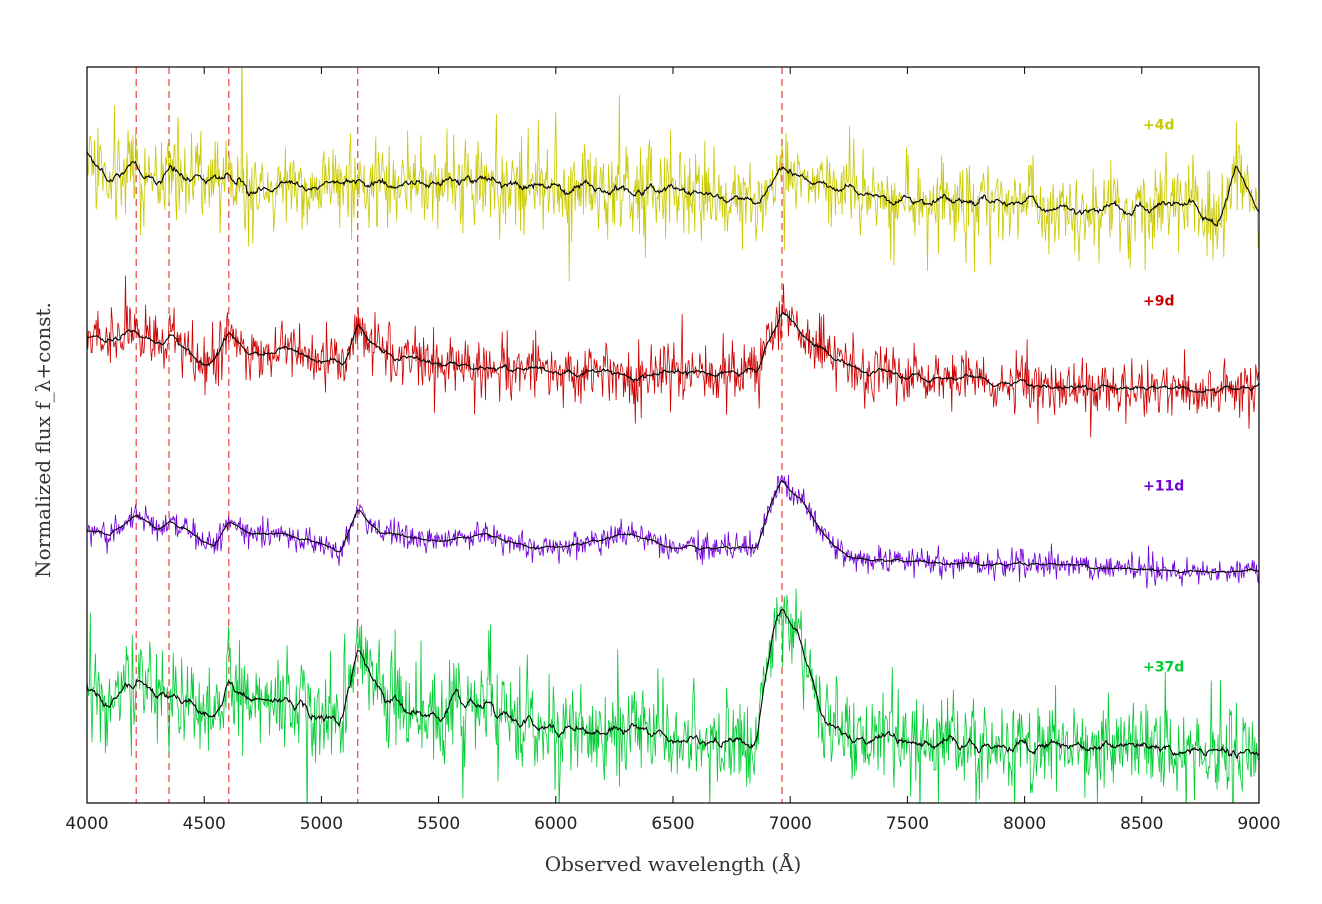  What do you see at coordinates (672, 824) in the screenshot?
I see `x-tick-label: 6500` at bounding box center [672, 824].